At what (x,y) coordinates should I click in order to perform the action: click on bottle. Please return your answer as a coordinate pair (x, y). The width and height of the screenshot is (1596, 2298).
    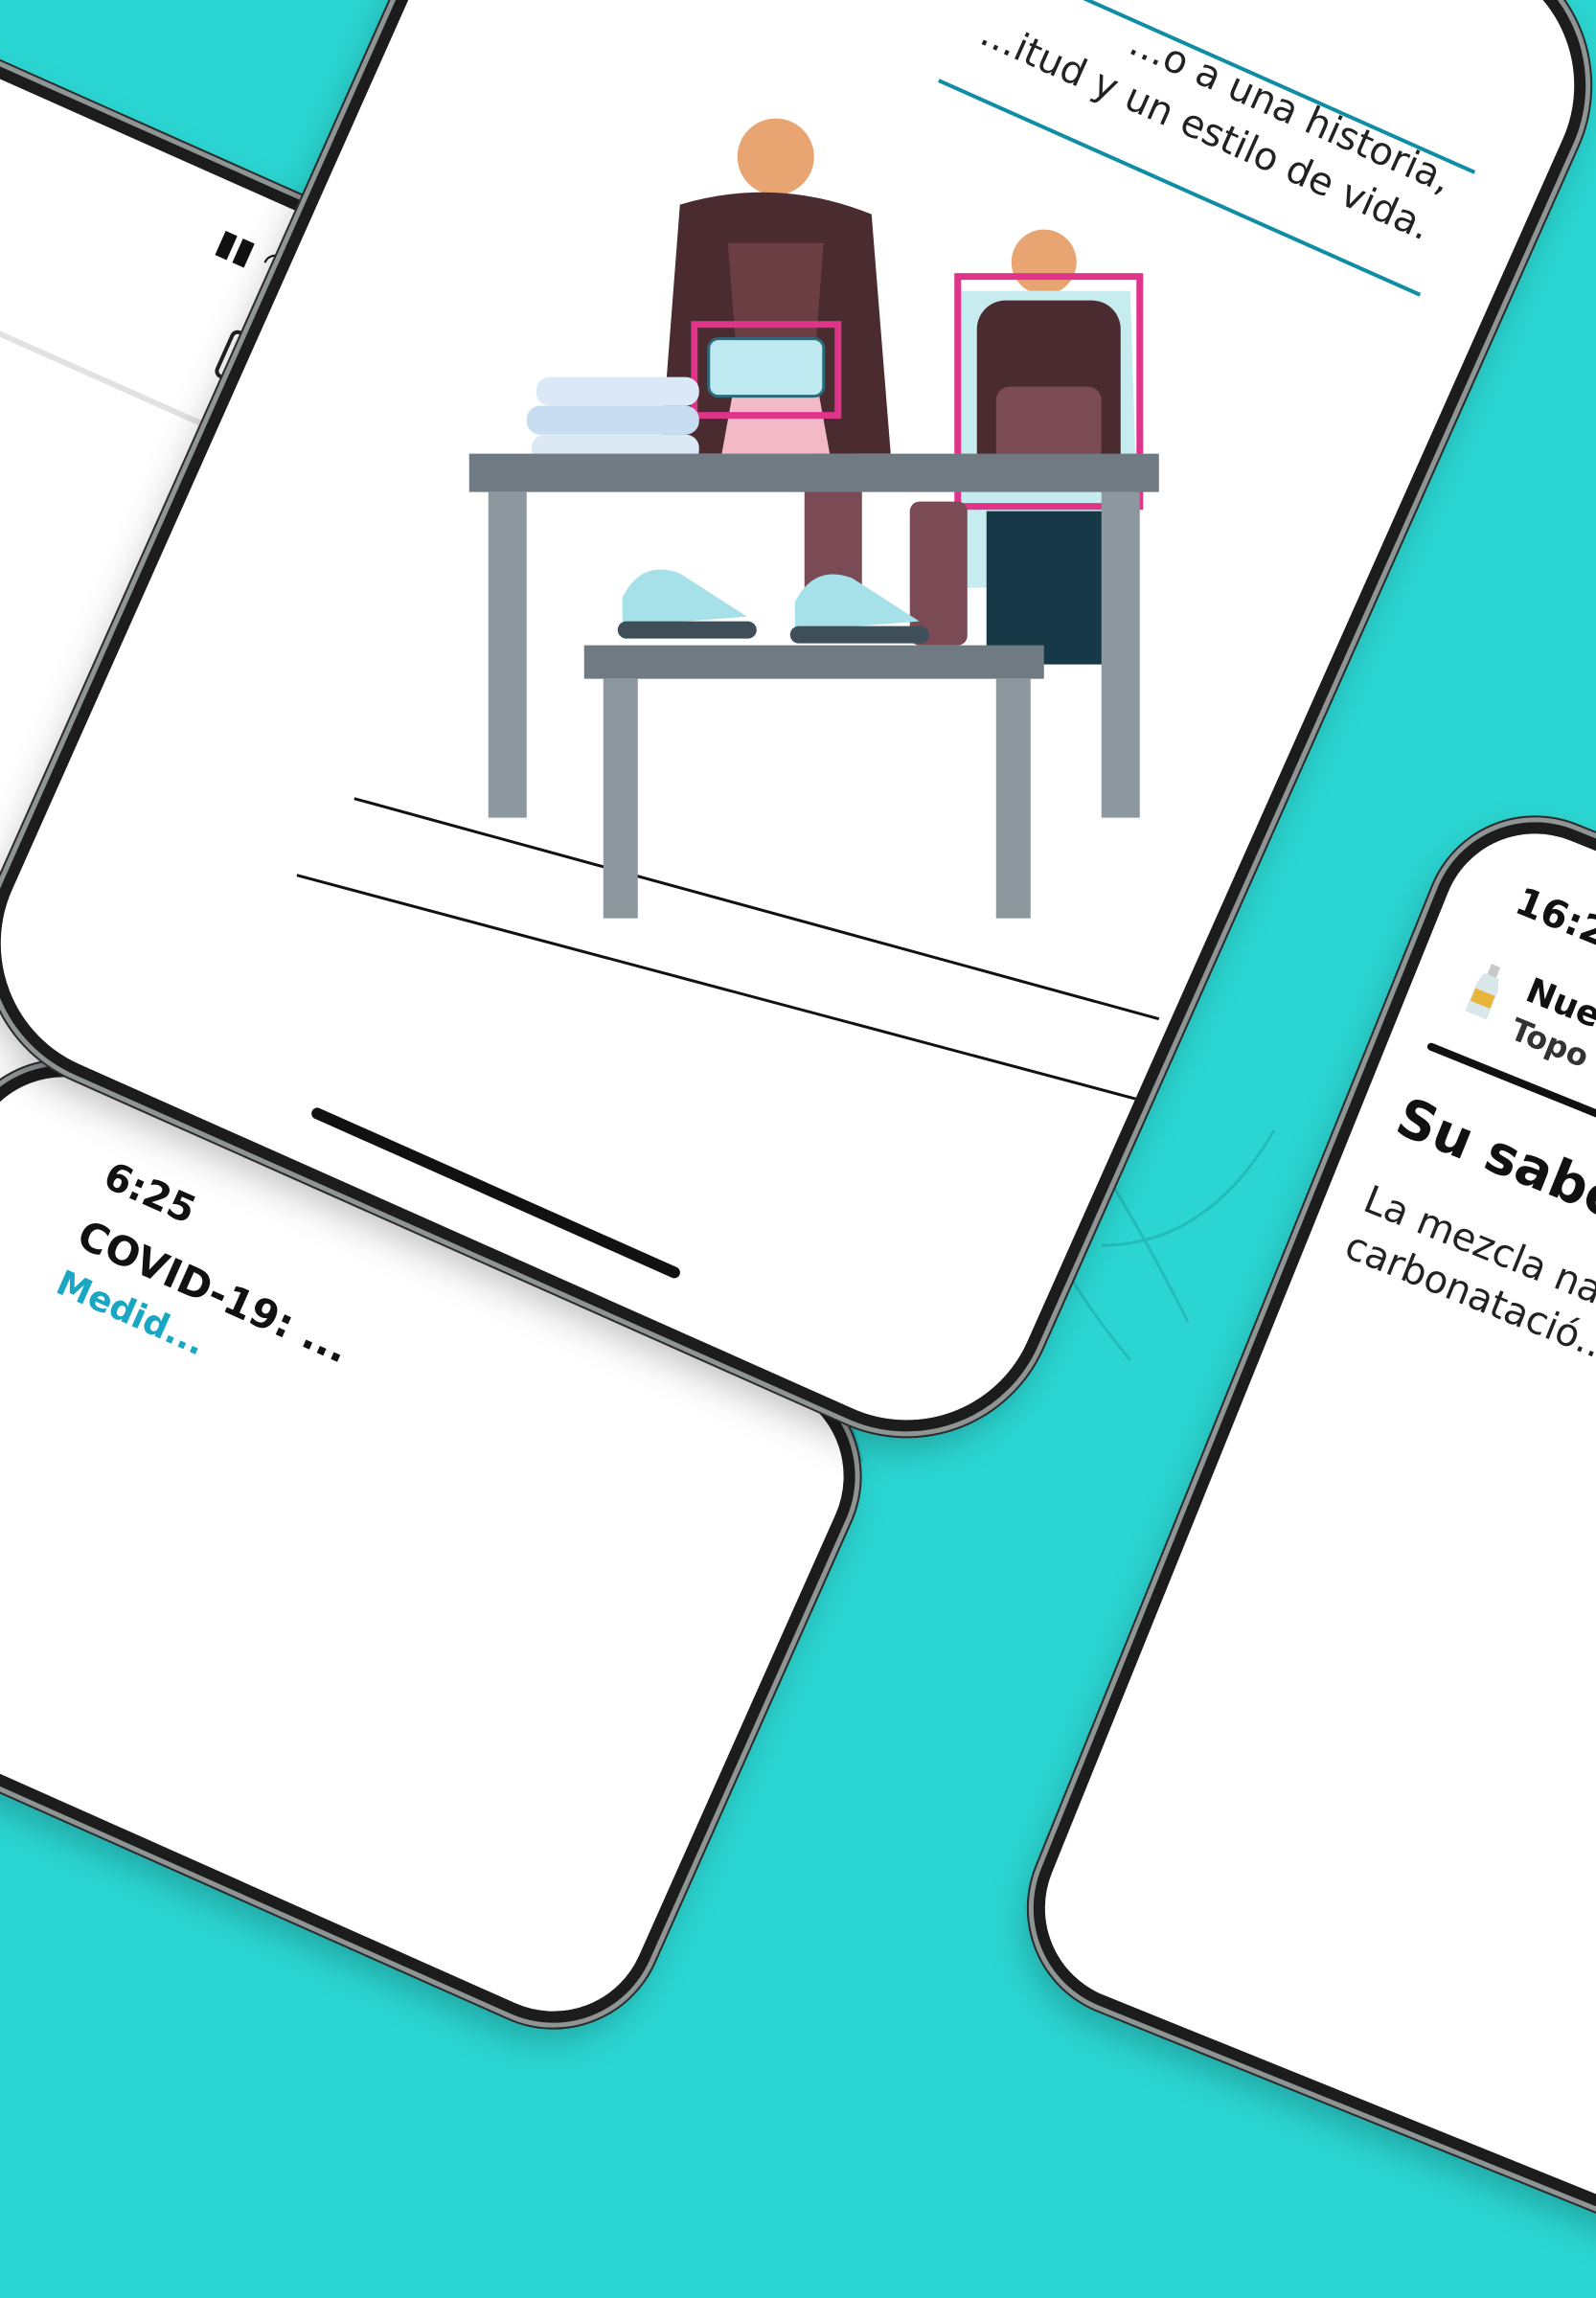
    Looking at the image, I should click on (938, 574).